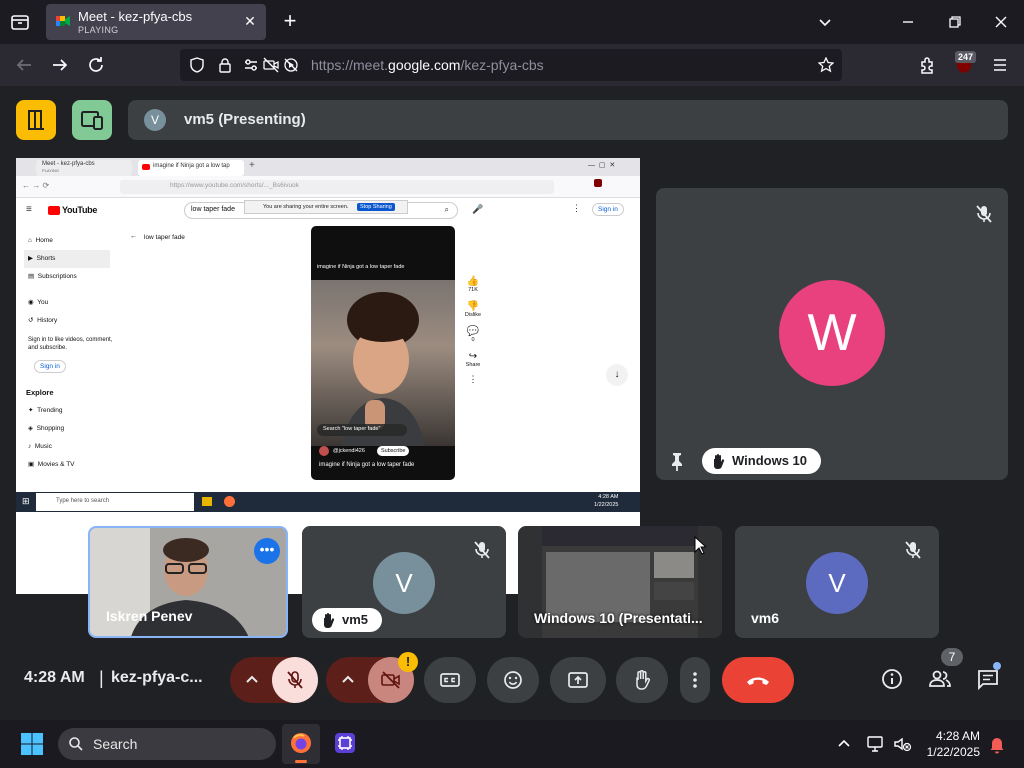 The width and height of the screenshot is (1024, 768). Describe the element at coordinates (67, 259) in the screenshot. I see `yt-nav-shorts: ▶ Shorts` at that location.